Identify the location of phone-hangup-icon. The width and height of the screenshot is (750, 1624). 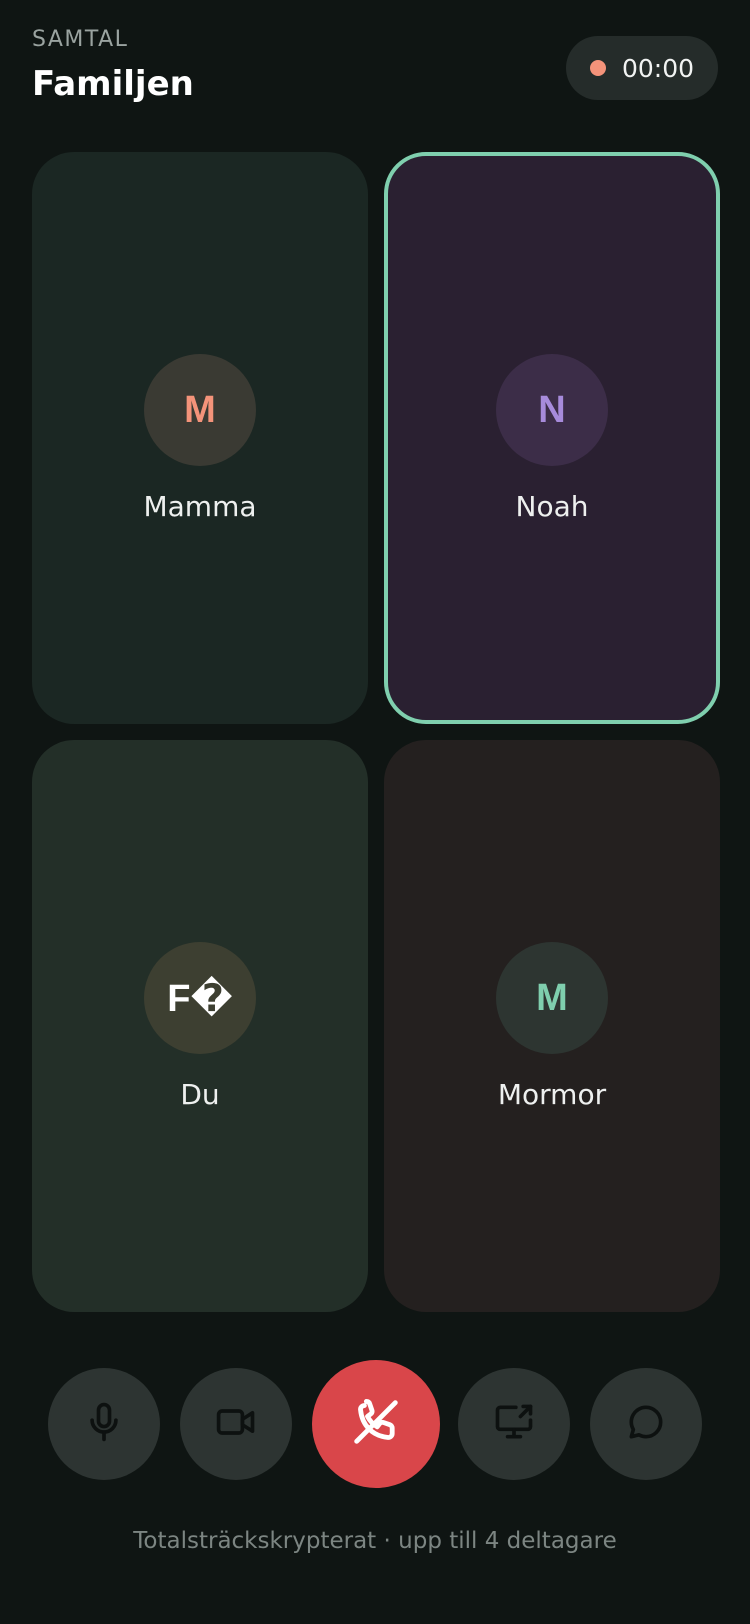
(376, 1424).